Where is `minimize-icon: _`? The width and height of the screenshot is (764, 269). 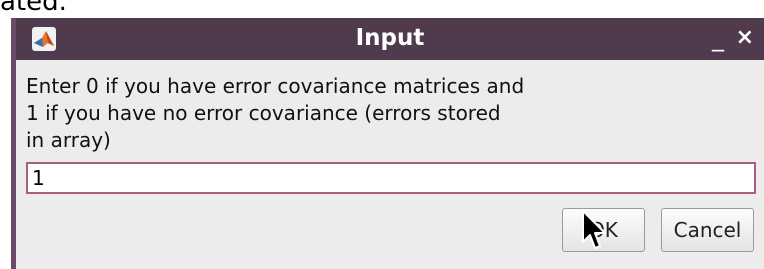 minimize-icon: _ is located at coordinates (718, 38).